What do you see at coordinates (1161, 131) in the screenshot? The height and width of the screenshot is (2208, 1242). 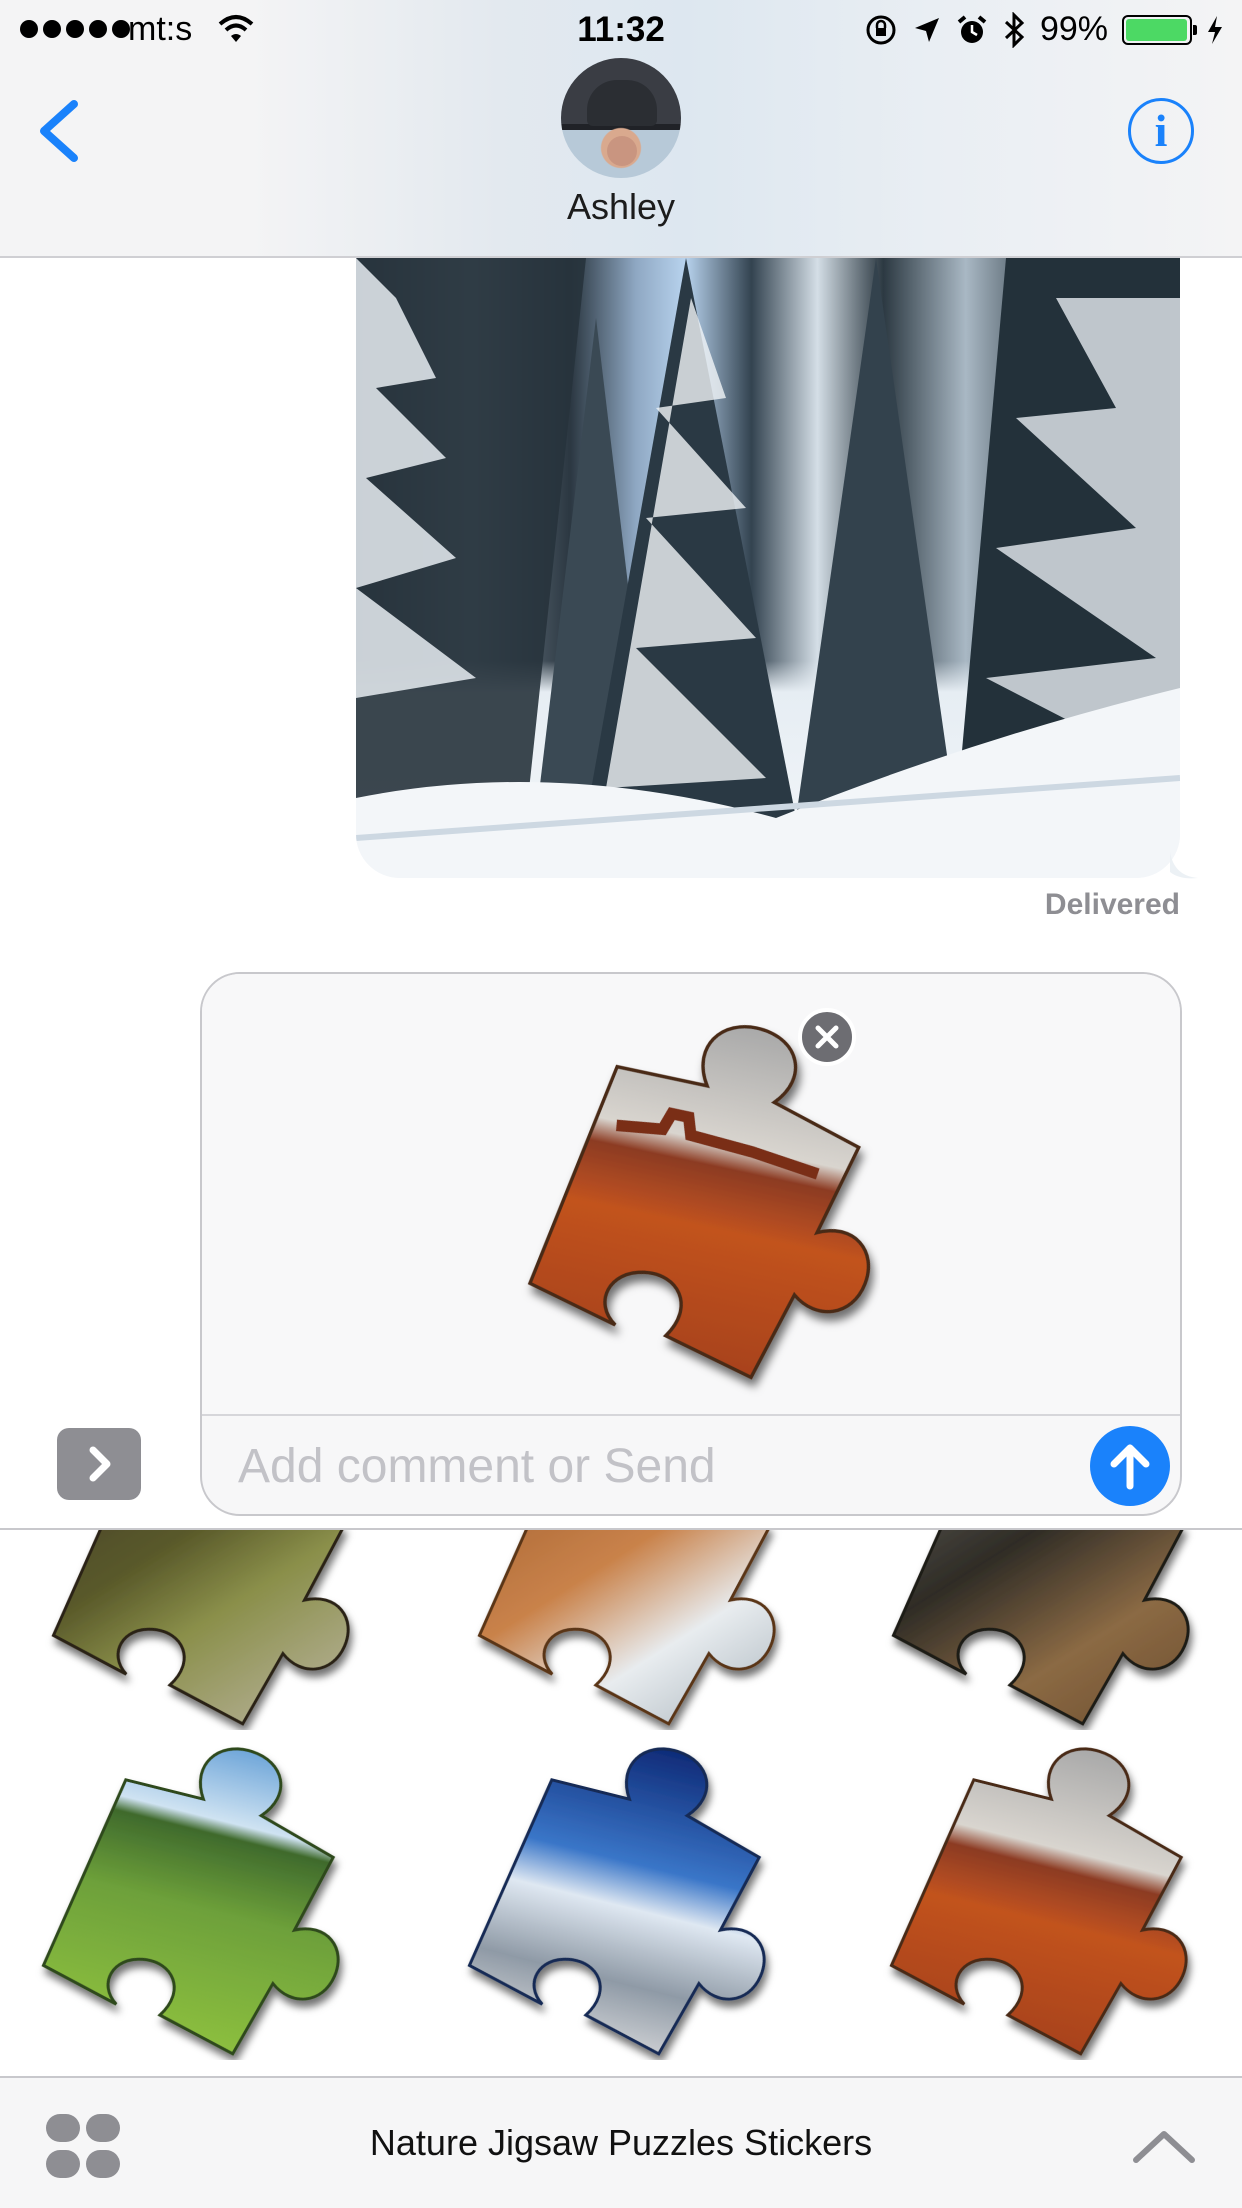 I see `info-button: i` at bounding box center [1161, 131].